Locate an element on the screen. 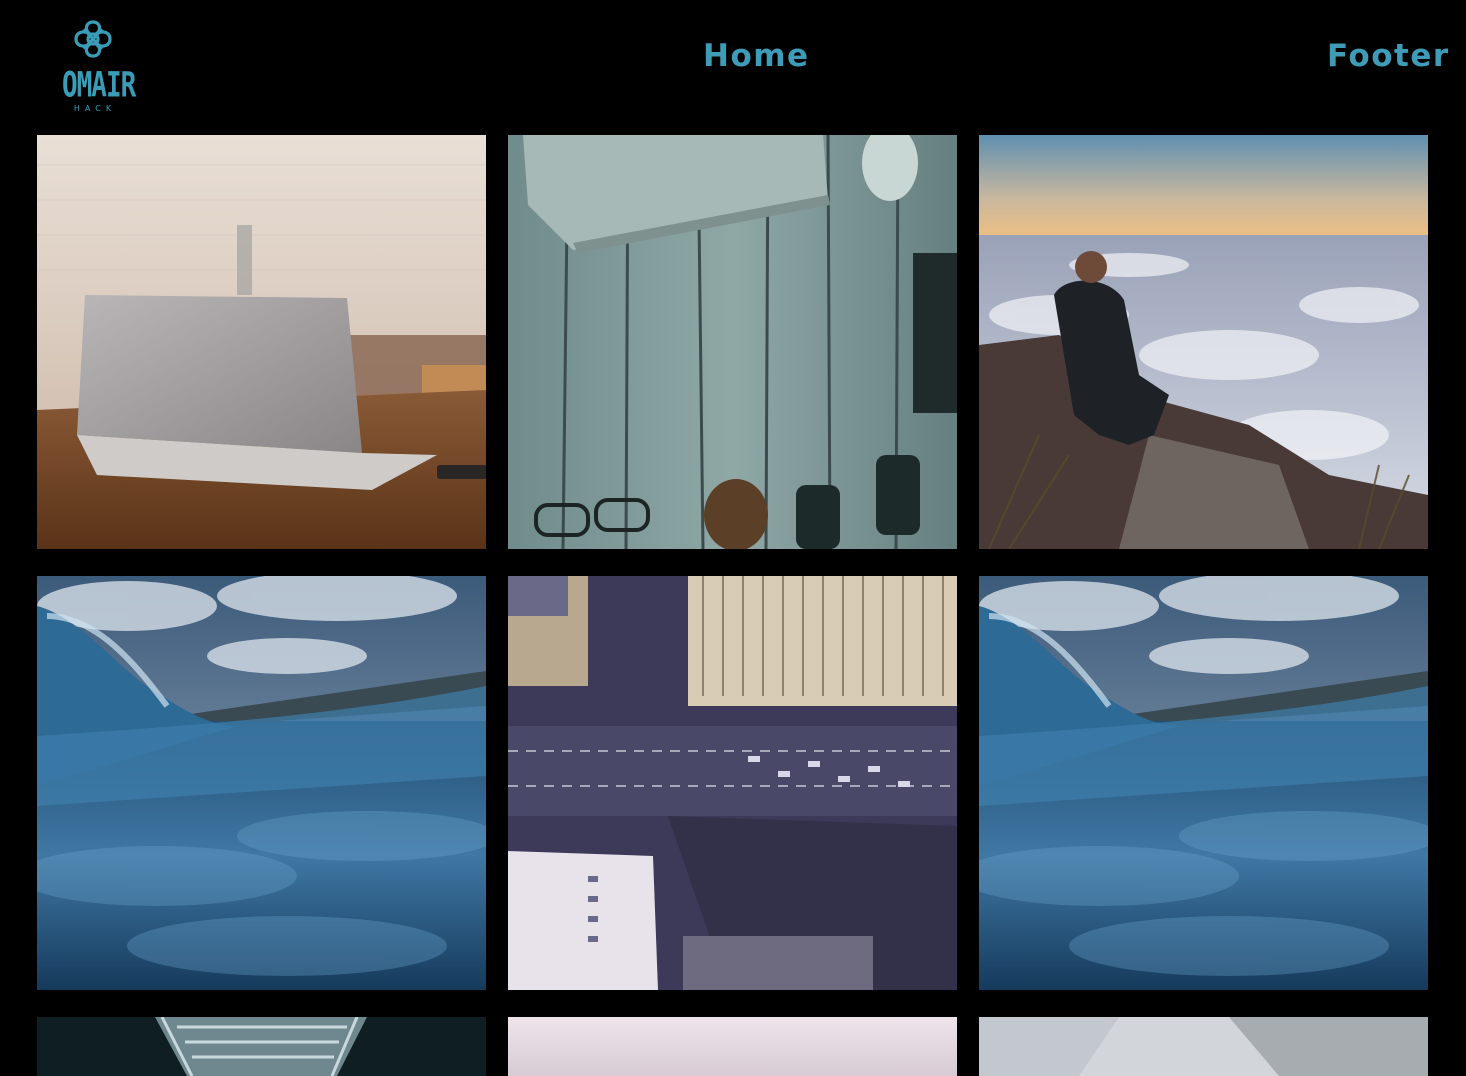 The image size is (1466, 1076). nav-home-link: Home is located at coordinates (756, 56).